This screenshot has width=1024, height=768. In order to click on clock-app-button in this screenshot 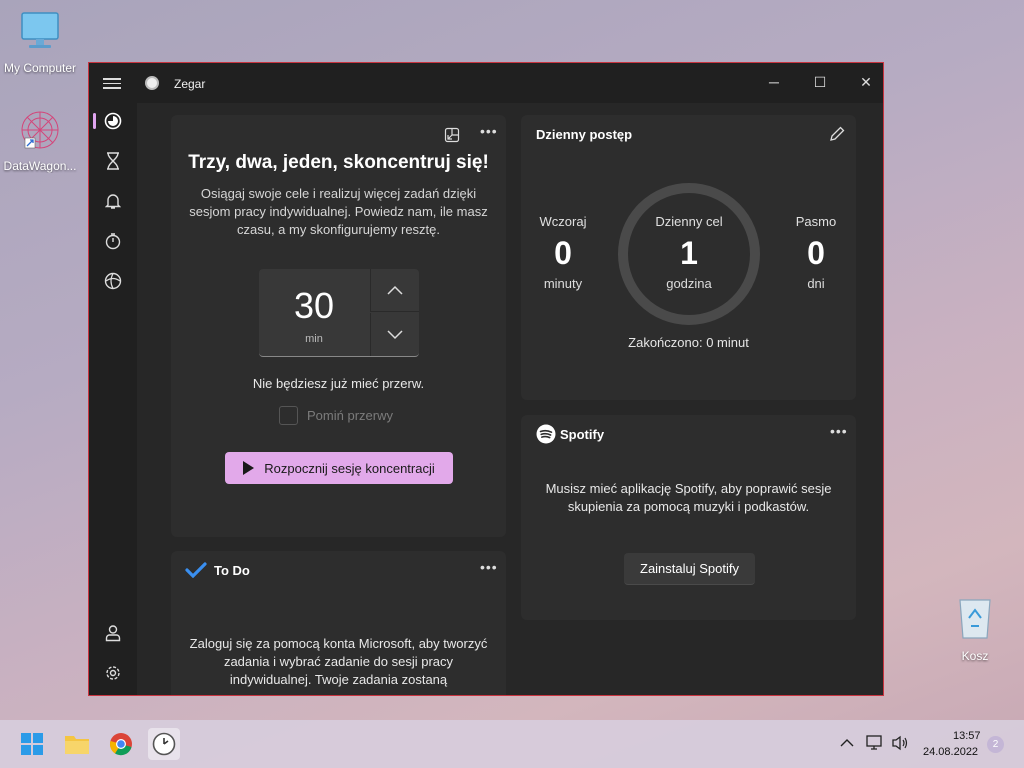, I will do `click(164, 744)`.